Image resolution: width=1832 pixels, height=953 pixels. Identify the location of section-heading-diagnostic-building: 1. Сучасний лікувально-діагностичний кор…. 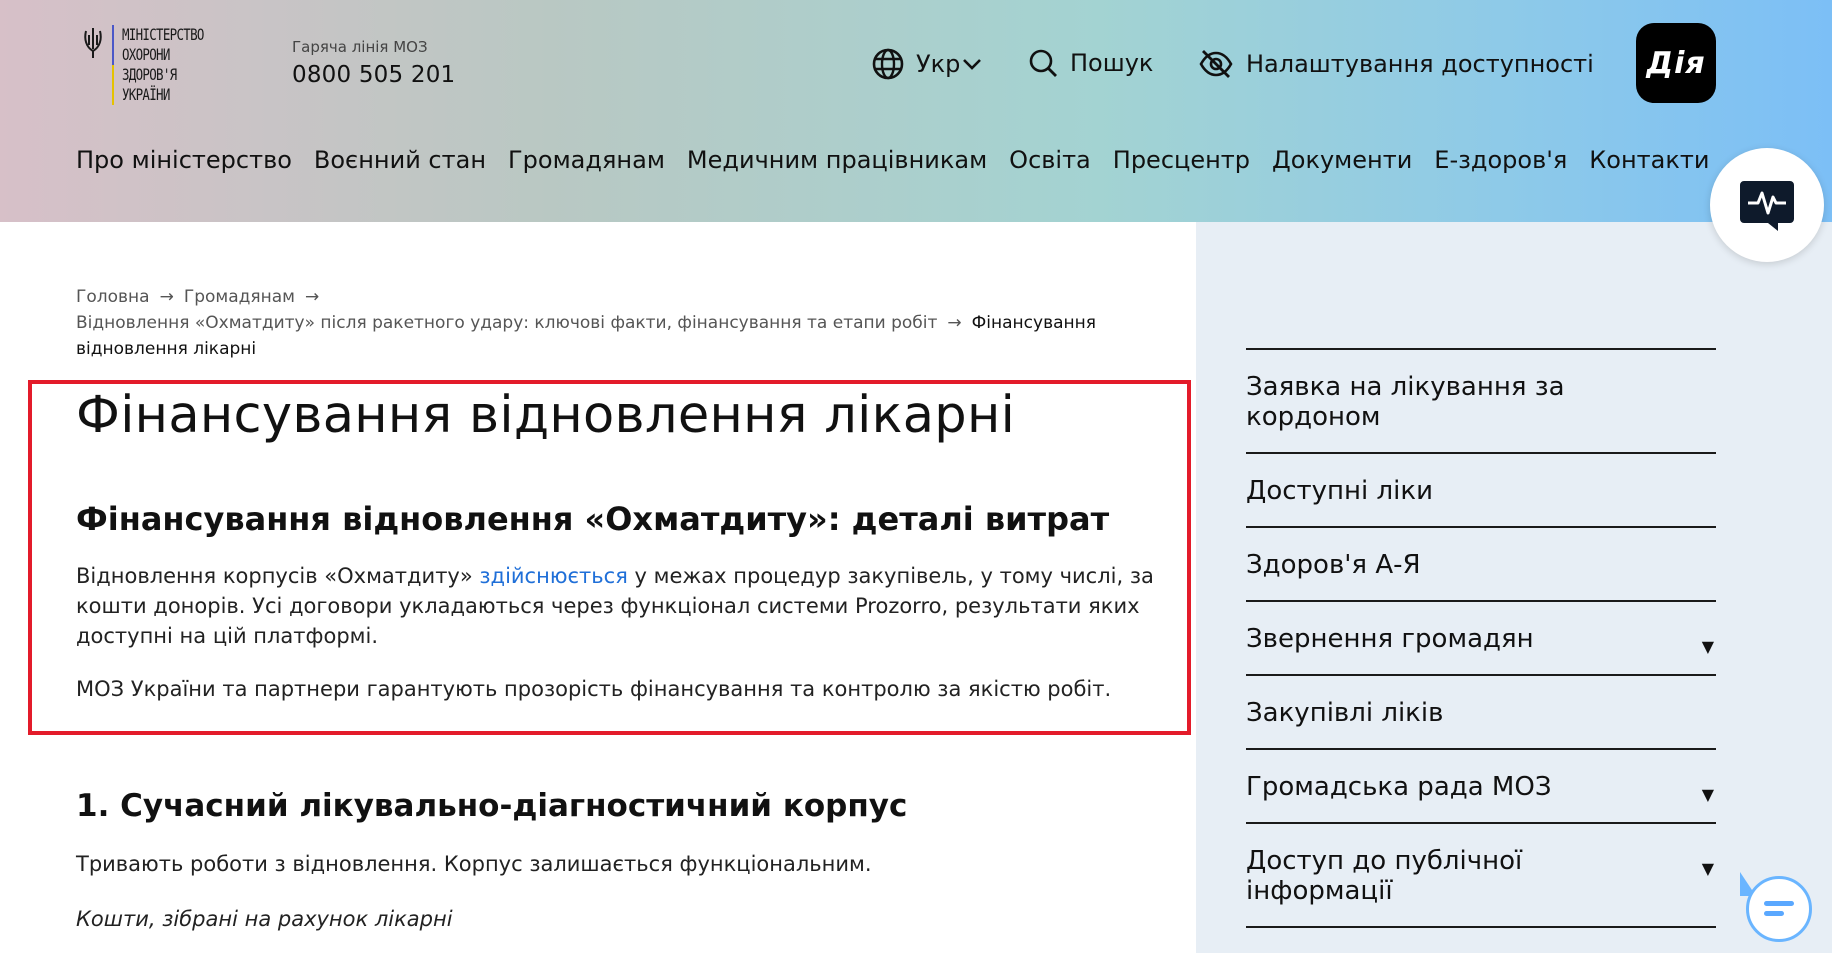
(492, 806).